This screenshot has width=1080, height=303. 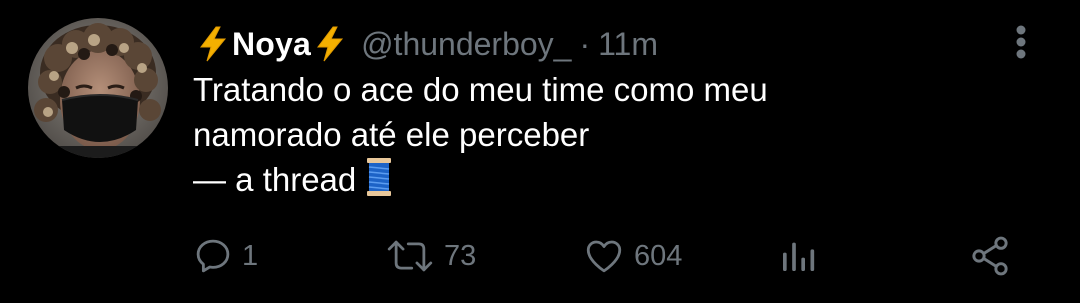 I want to click on heart-icon, so click(x=604, y=256).